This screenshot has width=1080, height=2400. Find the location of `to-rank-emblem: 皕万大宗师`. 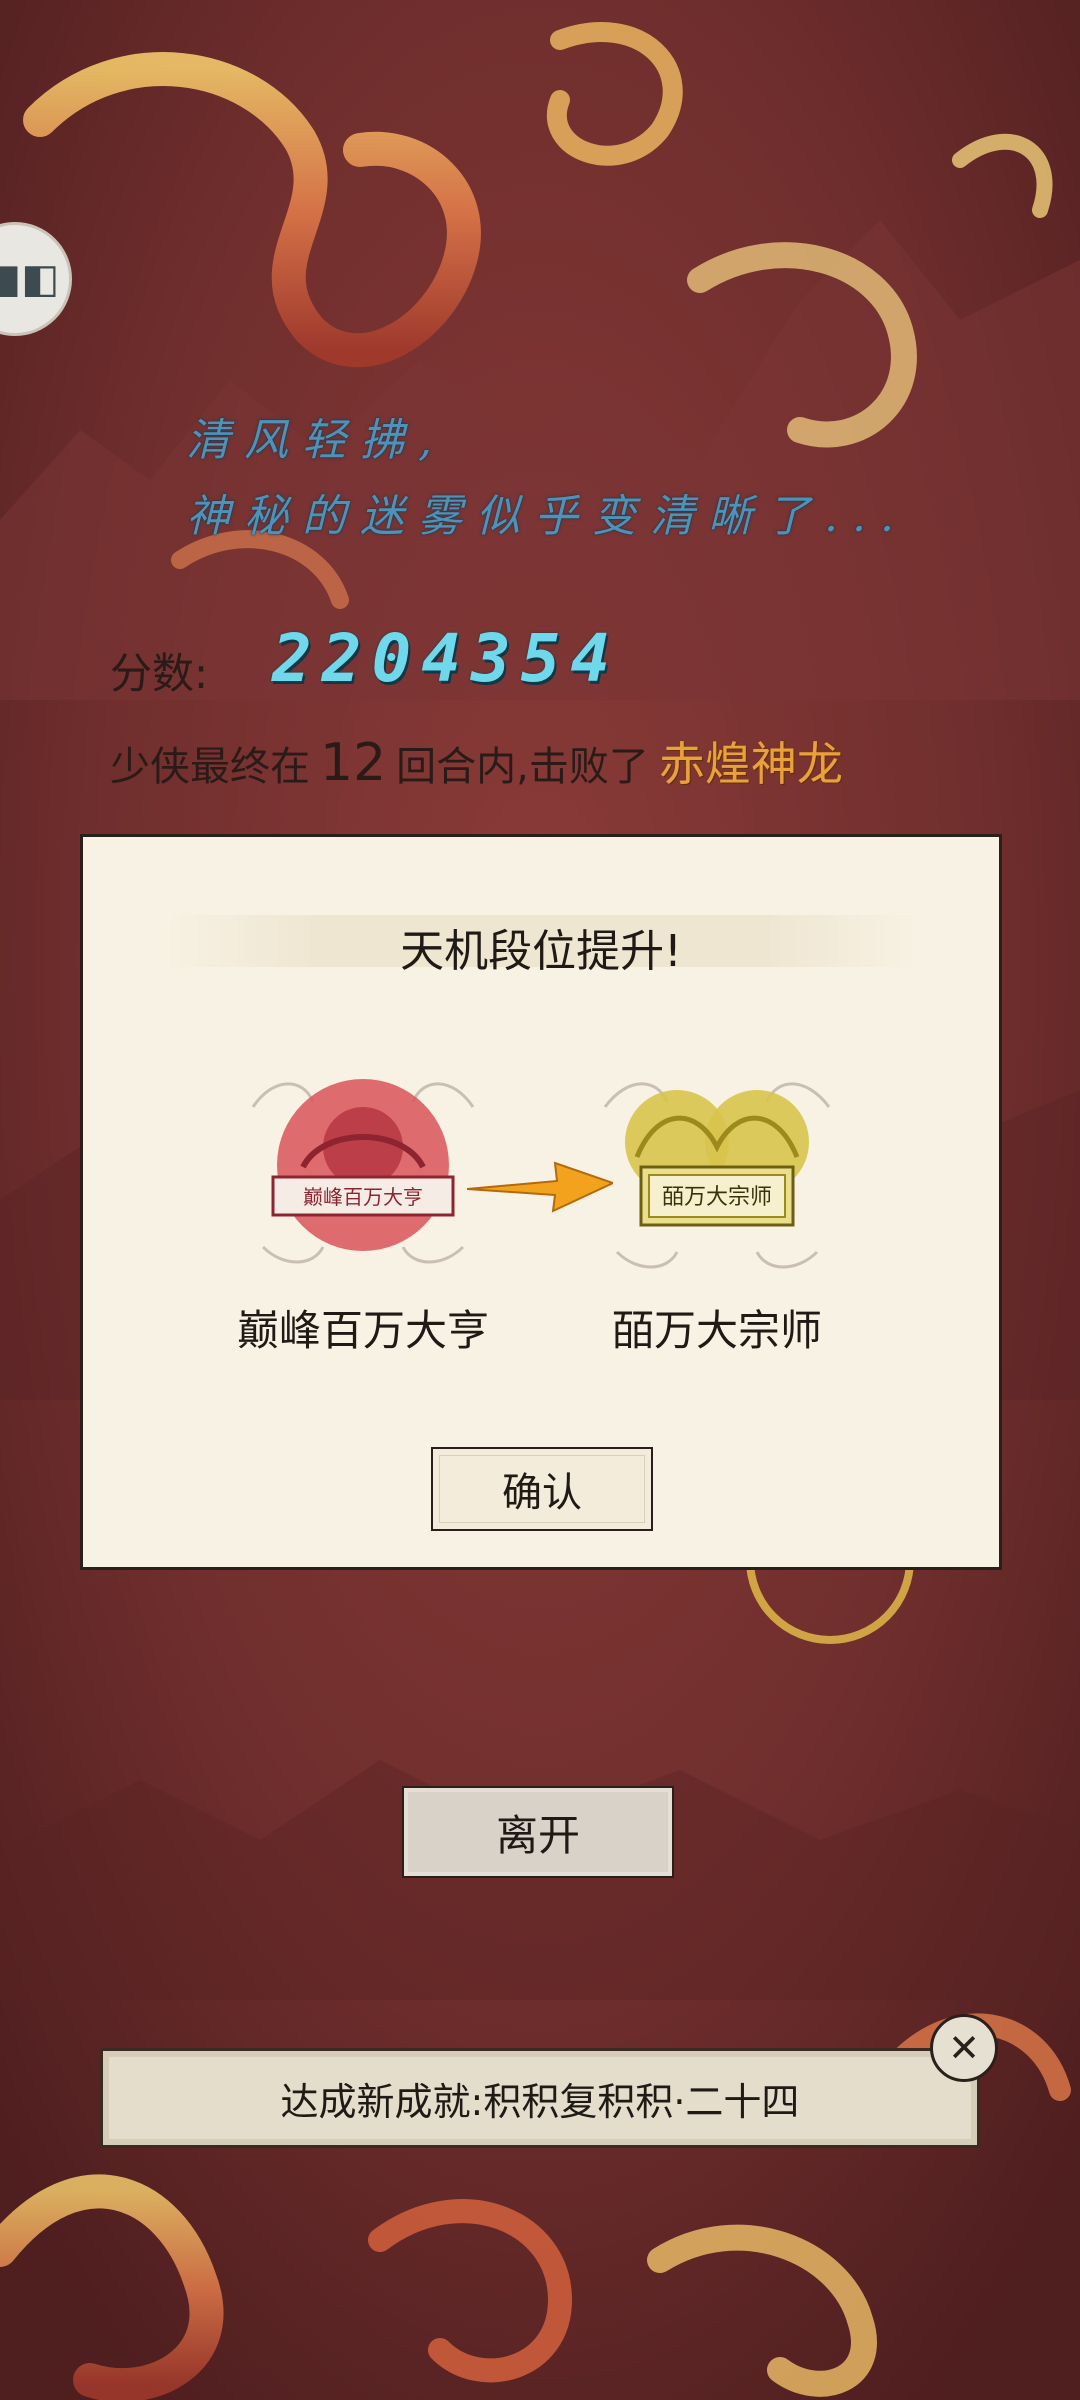

to-rank-emblem: 皕万大宗师 is located at coordinates (717, 1175).